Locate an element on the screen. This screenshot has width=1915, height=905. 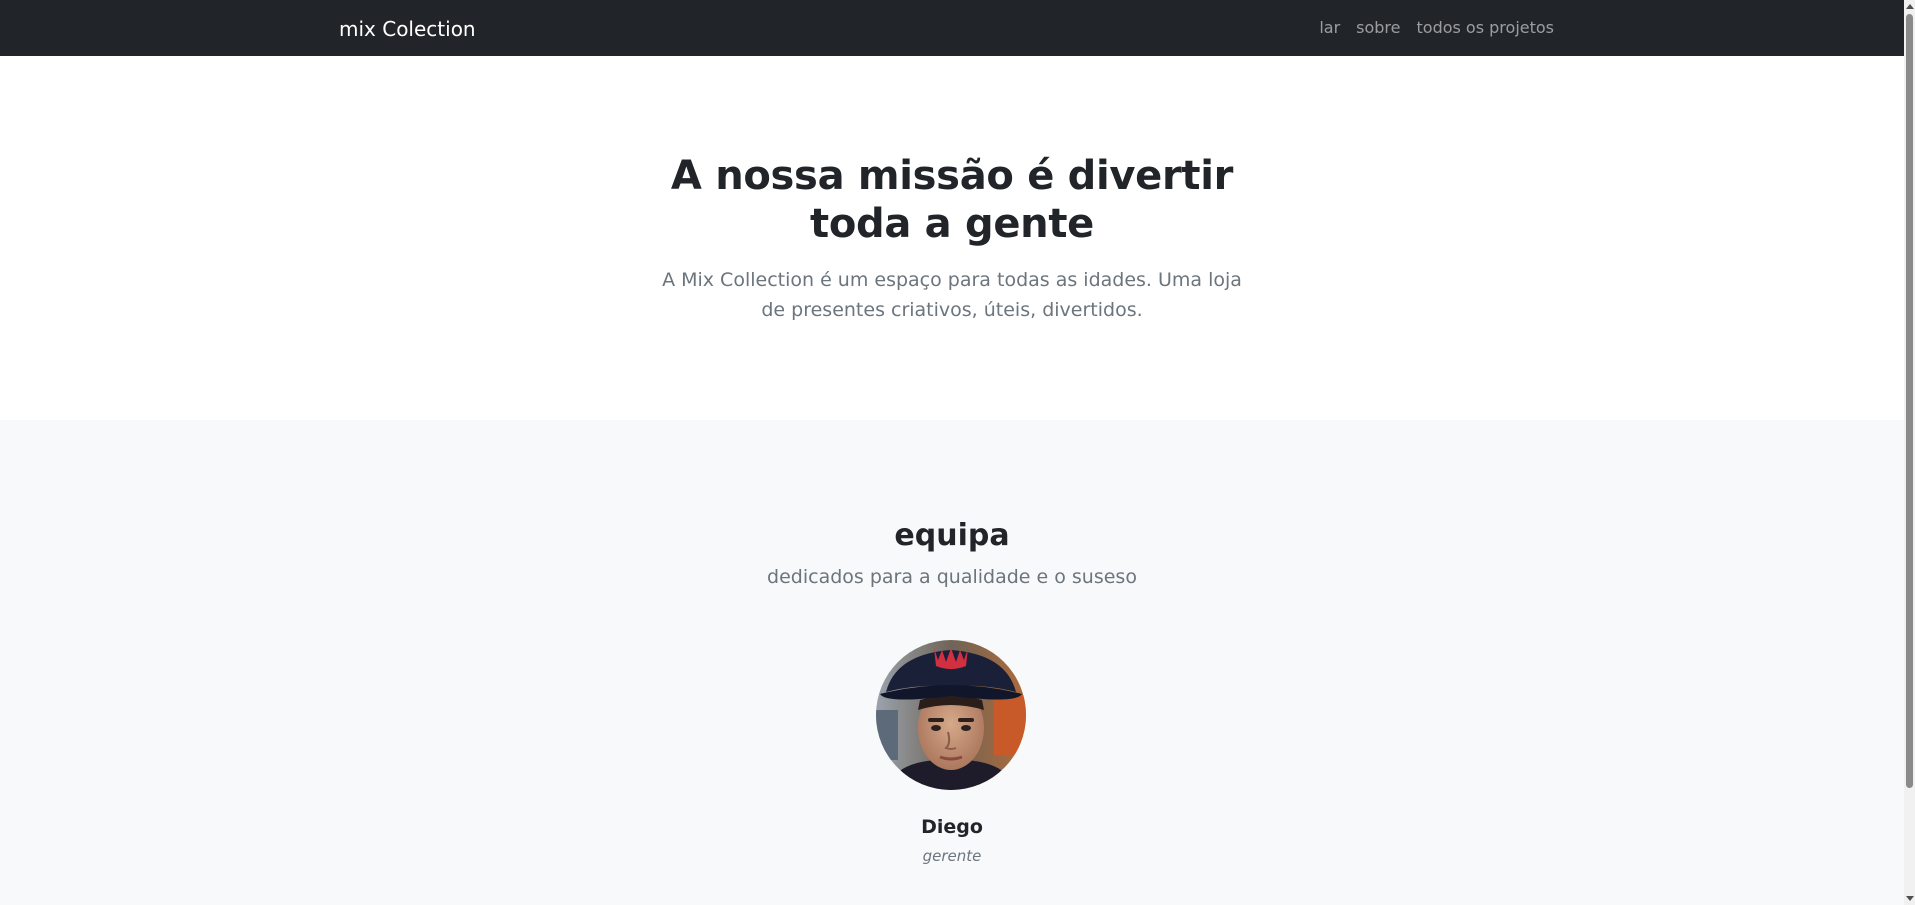
mission-title: A nossa missão é divertir toda a gente is located at coordinates (952, 200).